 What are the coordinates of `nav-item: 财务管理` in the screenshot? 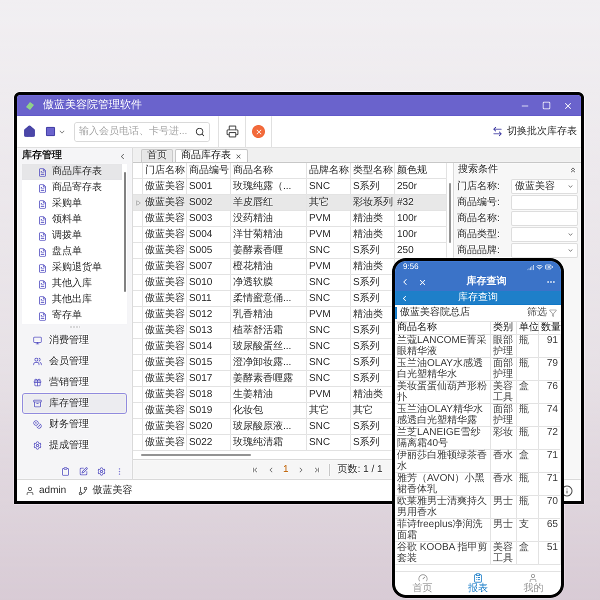 It's located at (74, 424).